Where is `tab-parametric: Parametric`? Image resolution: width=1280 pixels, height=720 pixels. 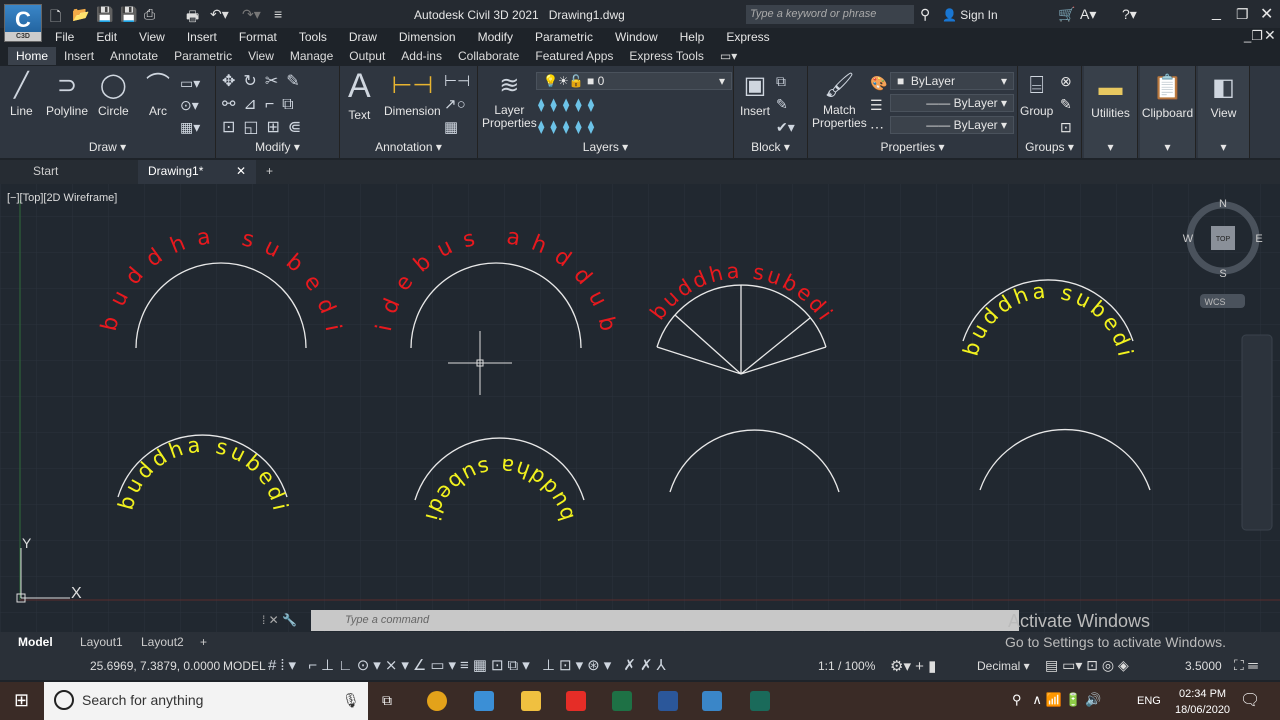
tab-parametric: Parametric is located at coordinates (203, 56).